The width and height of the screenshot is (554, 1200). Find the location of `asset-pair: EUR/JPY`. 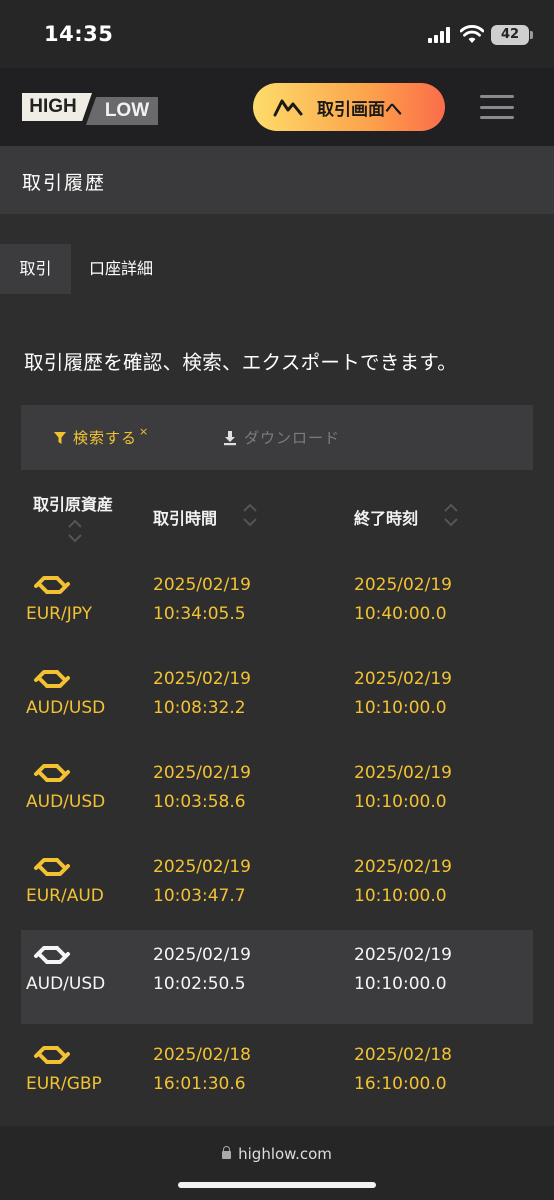

asset-pair: EUR/JPY is located at coordinates (59, 614).